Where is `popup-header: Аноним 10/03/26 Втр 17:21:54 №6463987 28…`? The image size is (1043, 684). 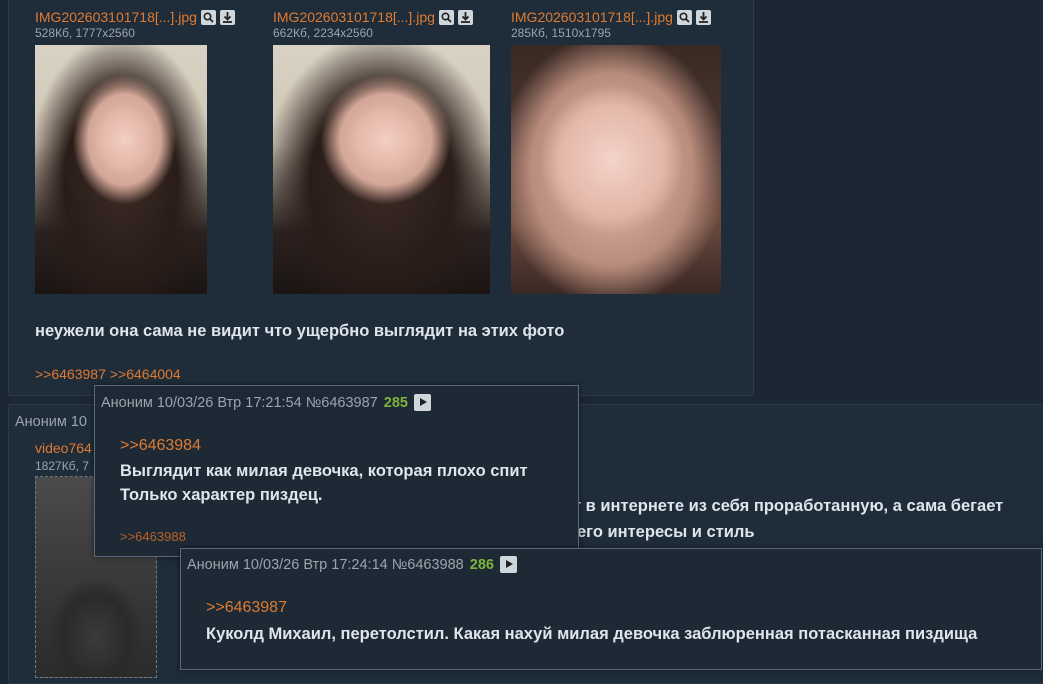 popup-header: Аноним 10/03/26 Втр 17:21:54 №6463987 28… is located at coordinates (266, 402).